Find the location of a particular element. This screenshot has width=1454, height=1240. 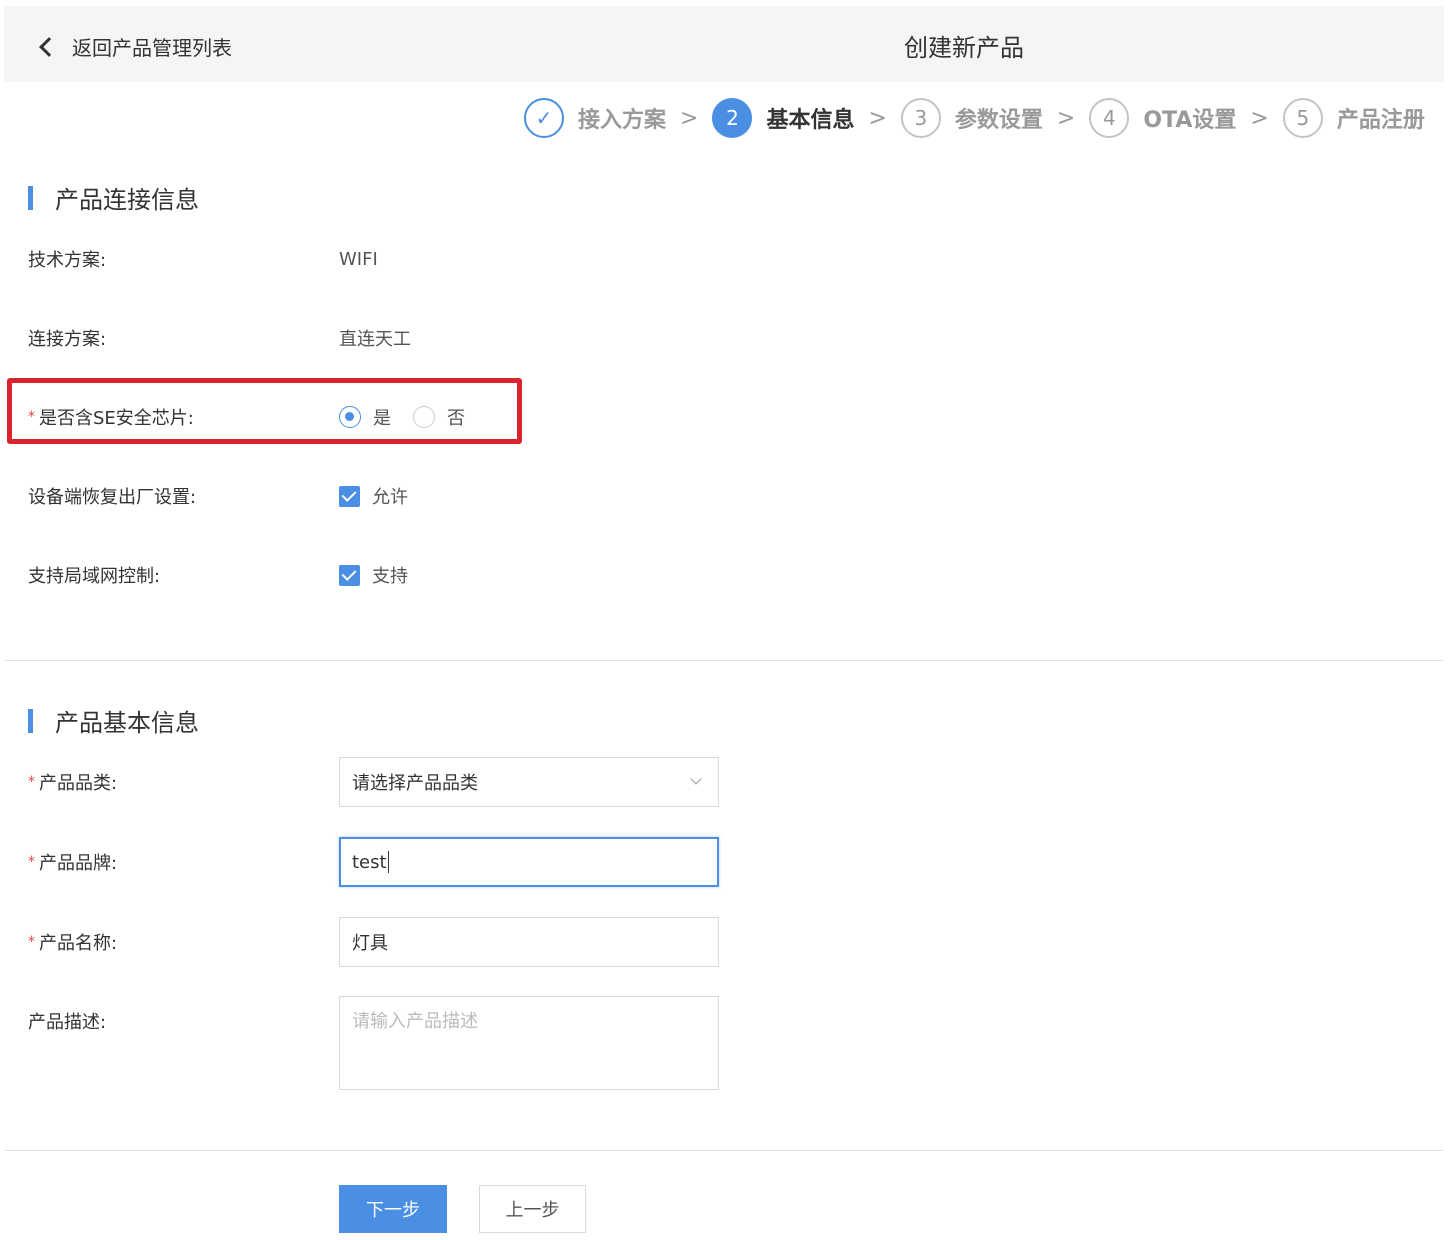

step-label: 接入方案 is located at coordinates (622, 120).